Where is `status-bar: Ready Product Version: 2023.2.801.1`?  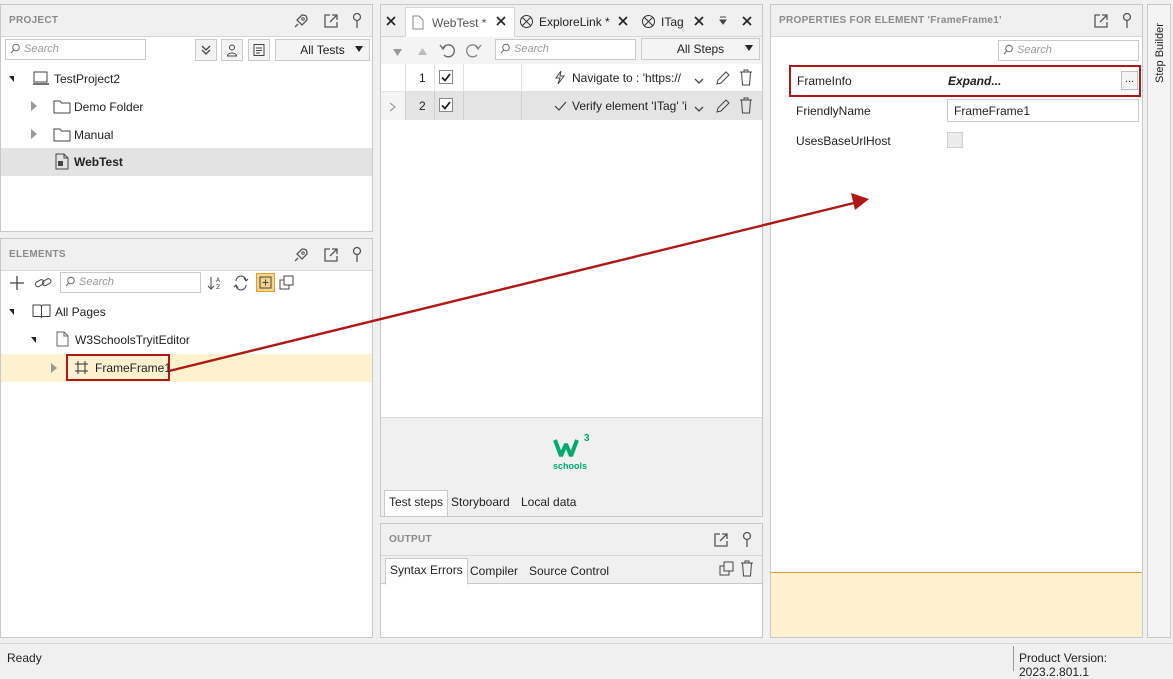
status-bar: Ready Product Version: 2023.2.801.1 is located at coordinates (586, 661).